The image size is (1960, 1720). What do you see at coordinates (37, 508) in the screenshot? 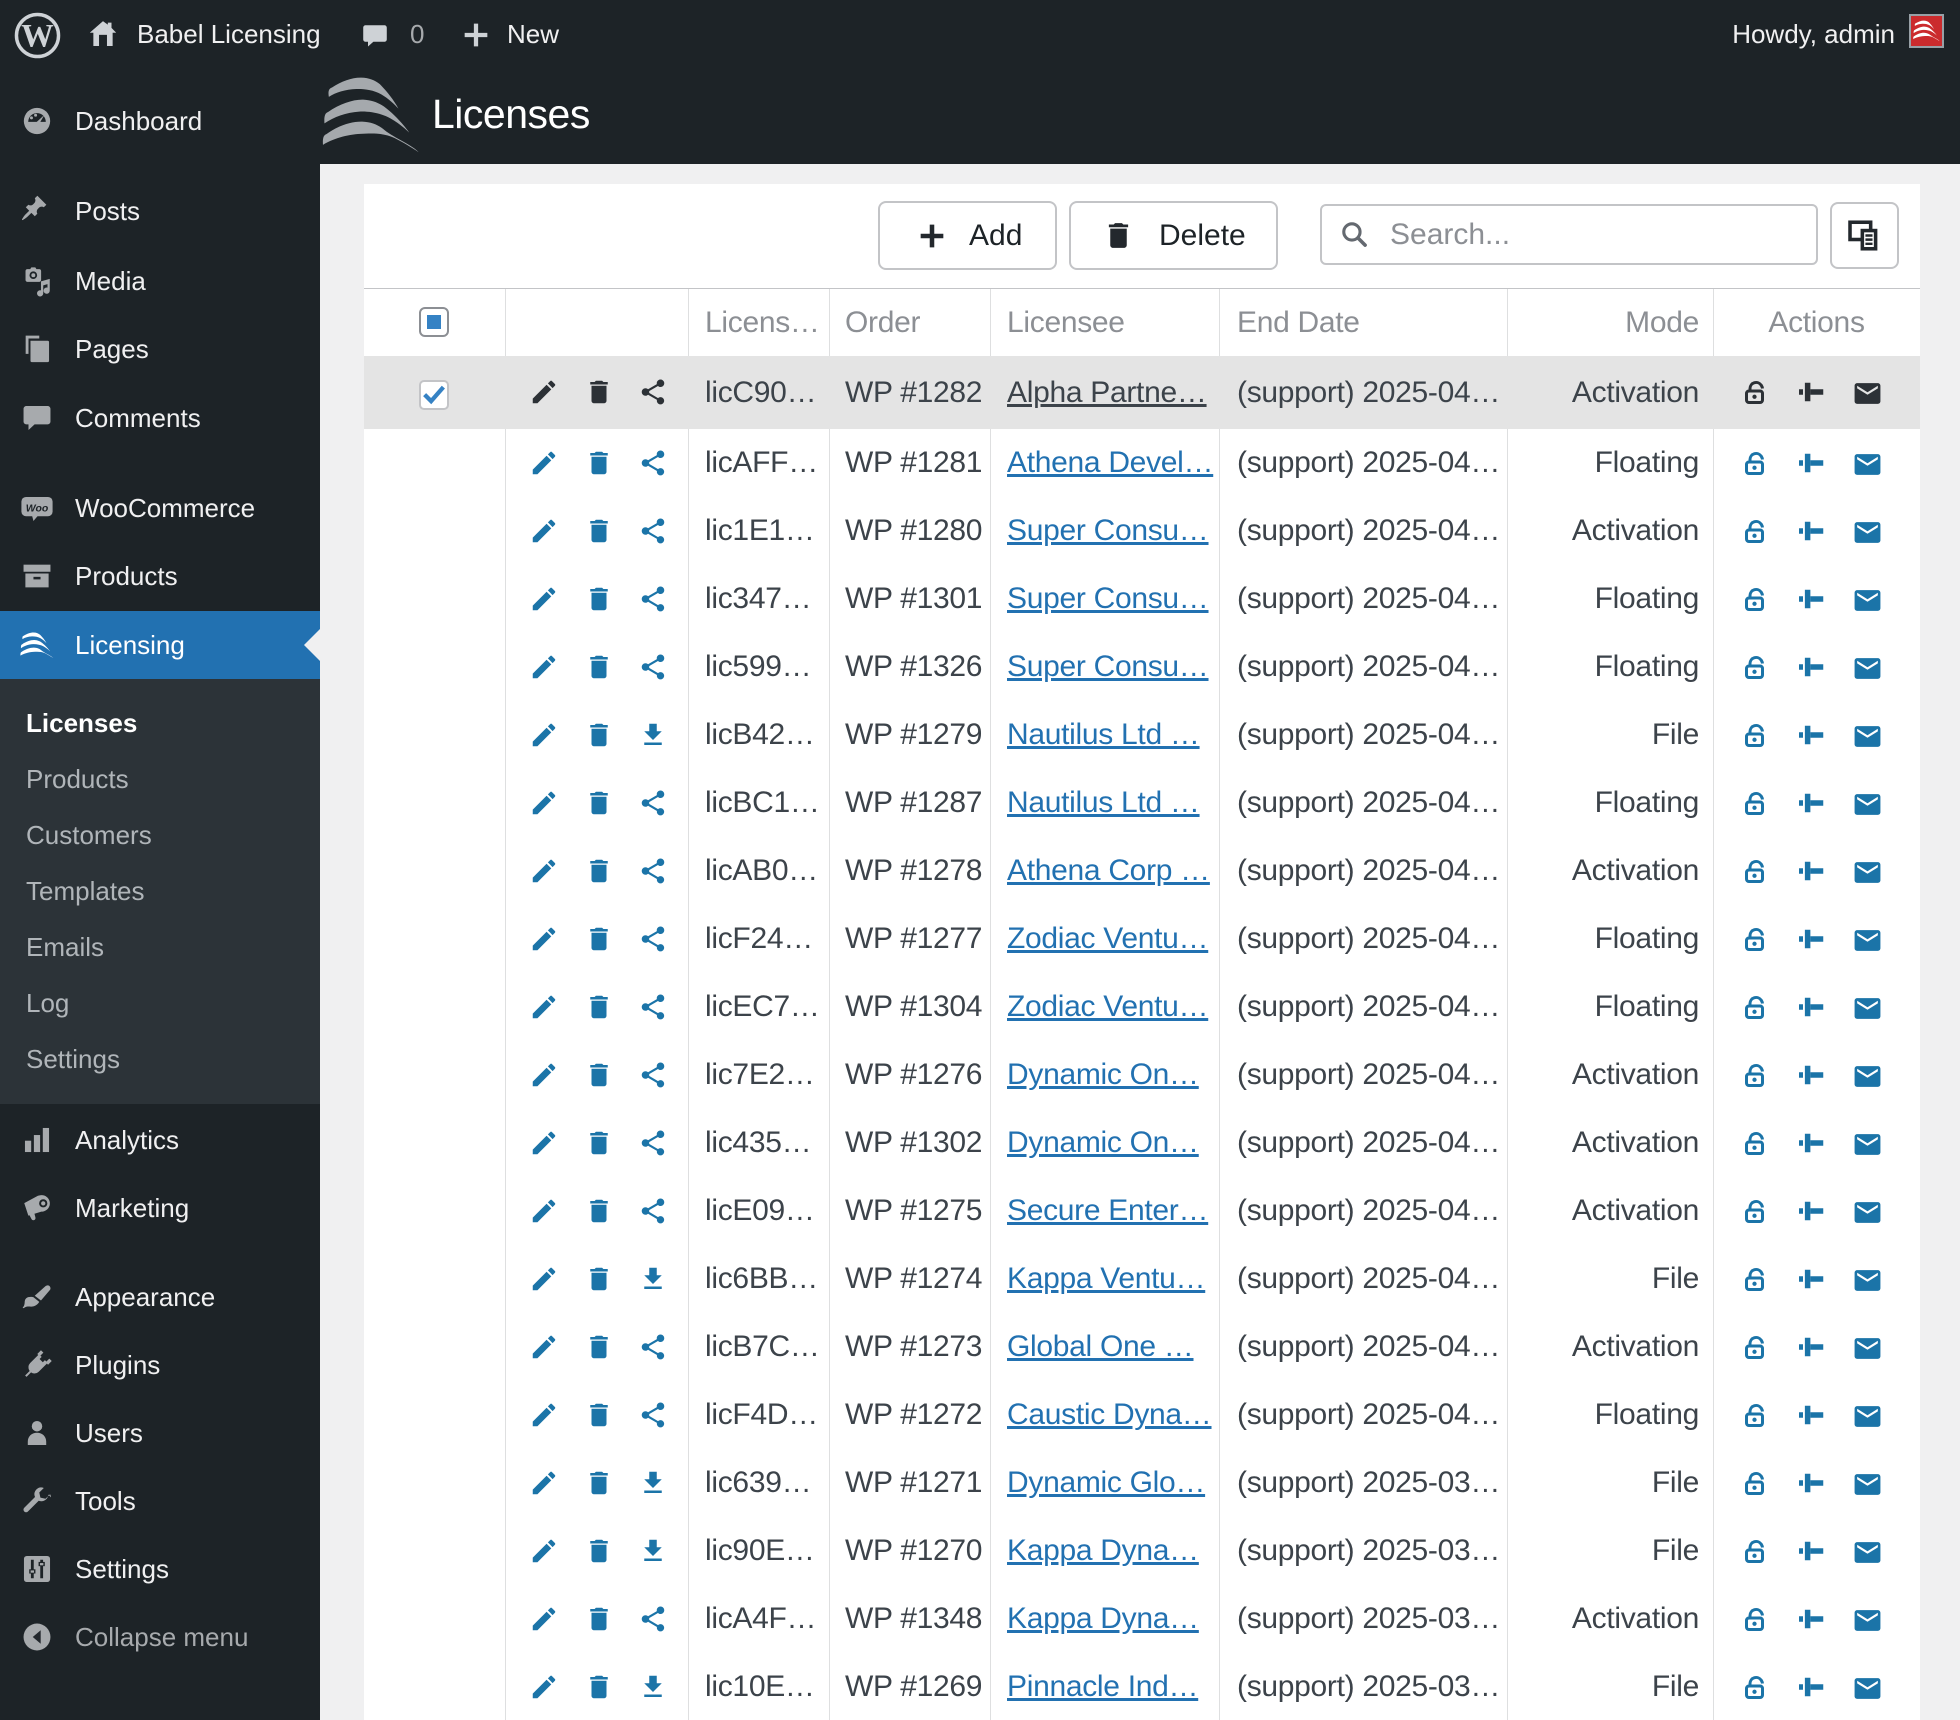
I see `svg-text: Woo` at bounding box center [37, 508].